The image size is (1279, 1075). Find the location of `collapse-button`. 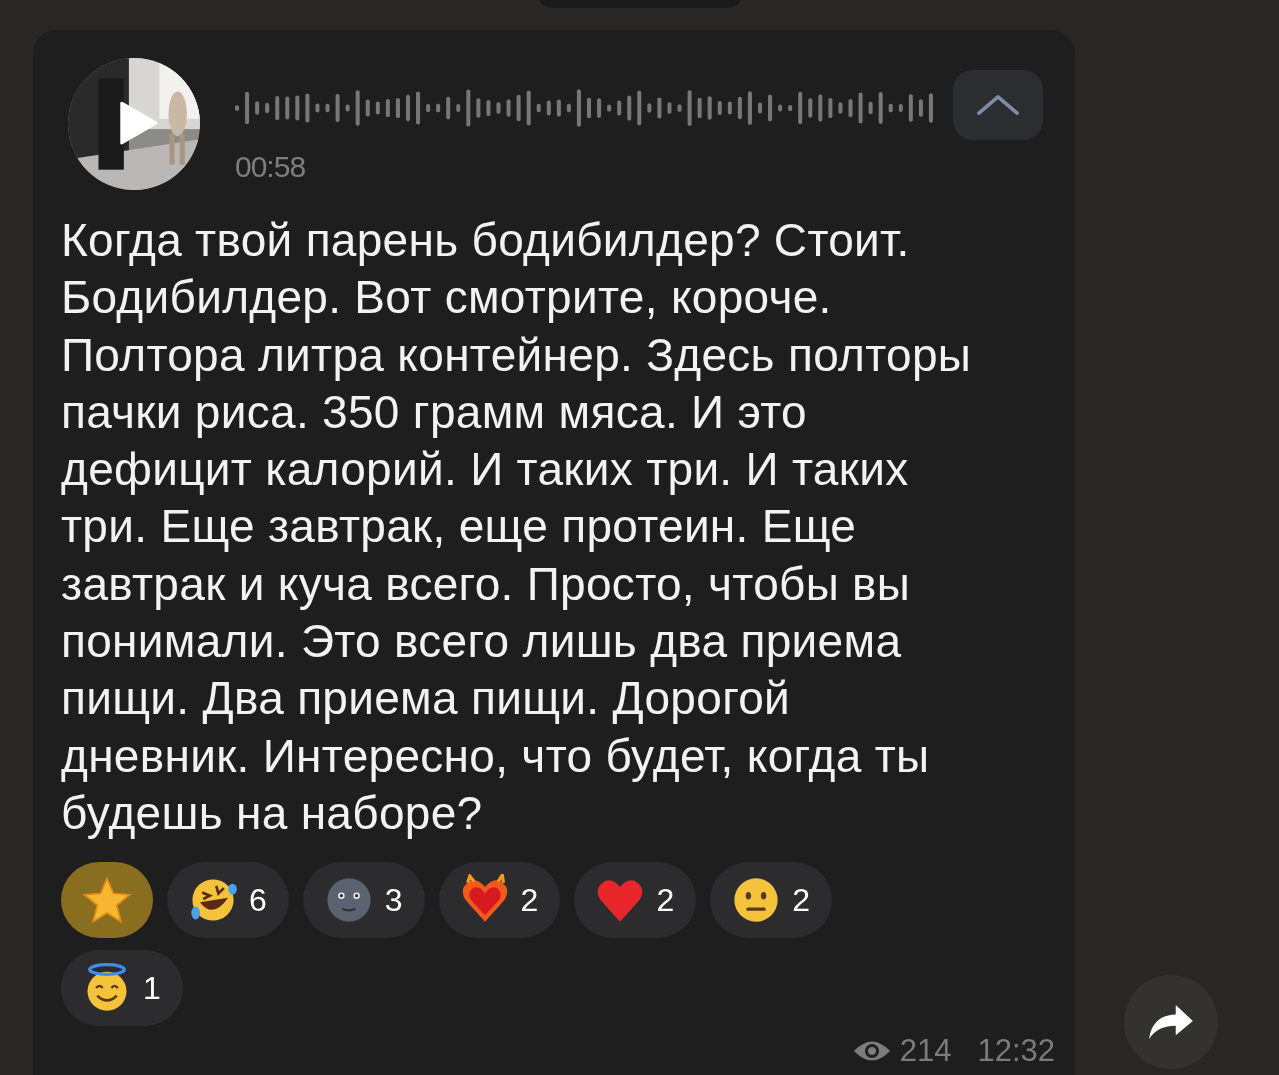

collapse-button is located at coordinates (998, 105).